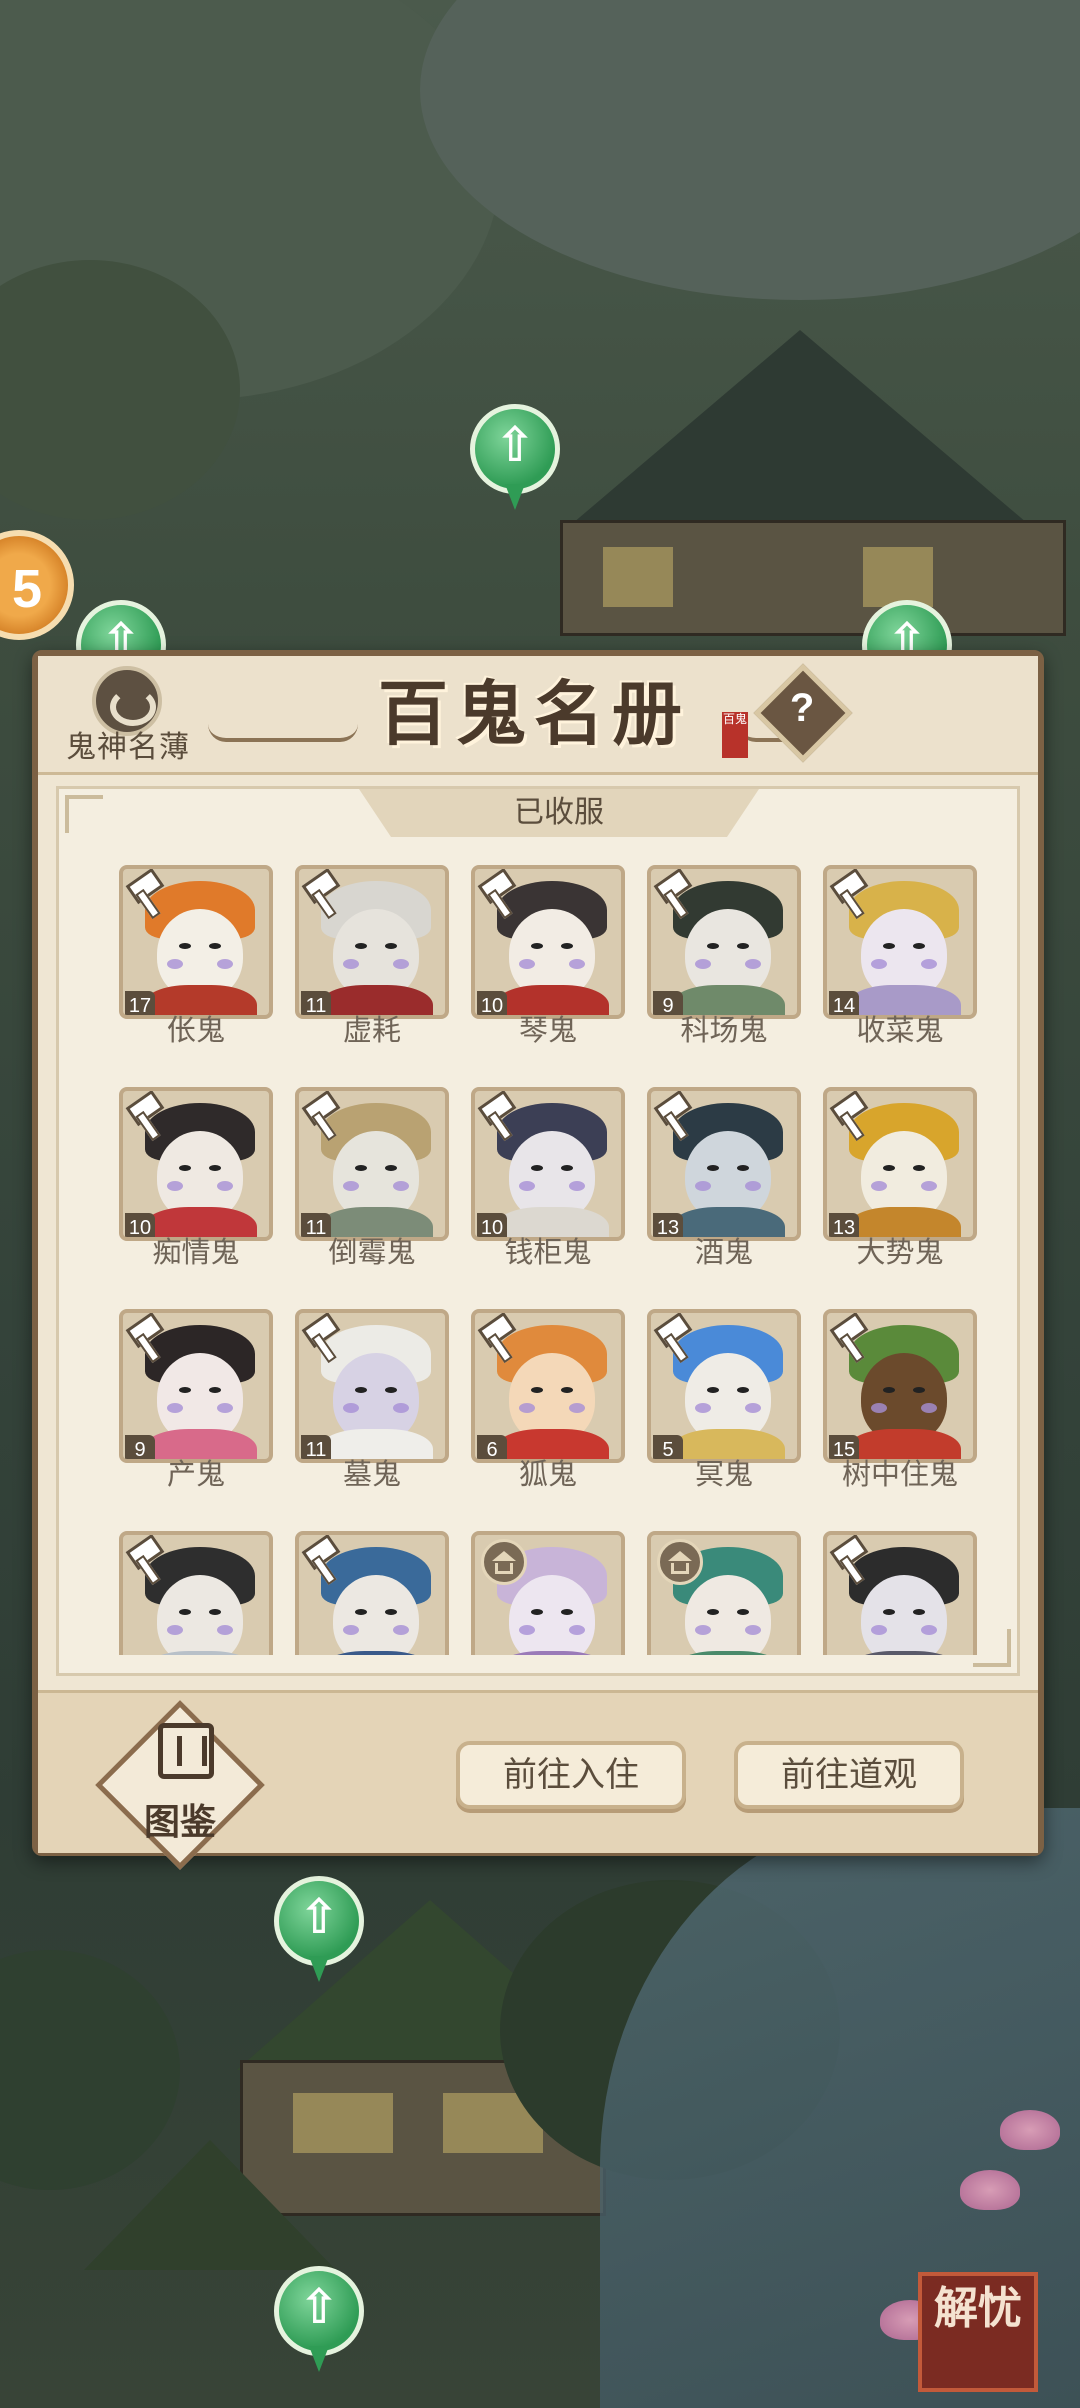 The image size is (1080, 2408). I want to click on ghost-portrait: 11, so click(372, 1164).